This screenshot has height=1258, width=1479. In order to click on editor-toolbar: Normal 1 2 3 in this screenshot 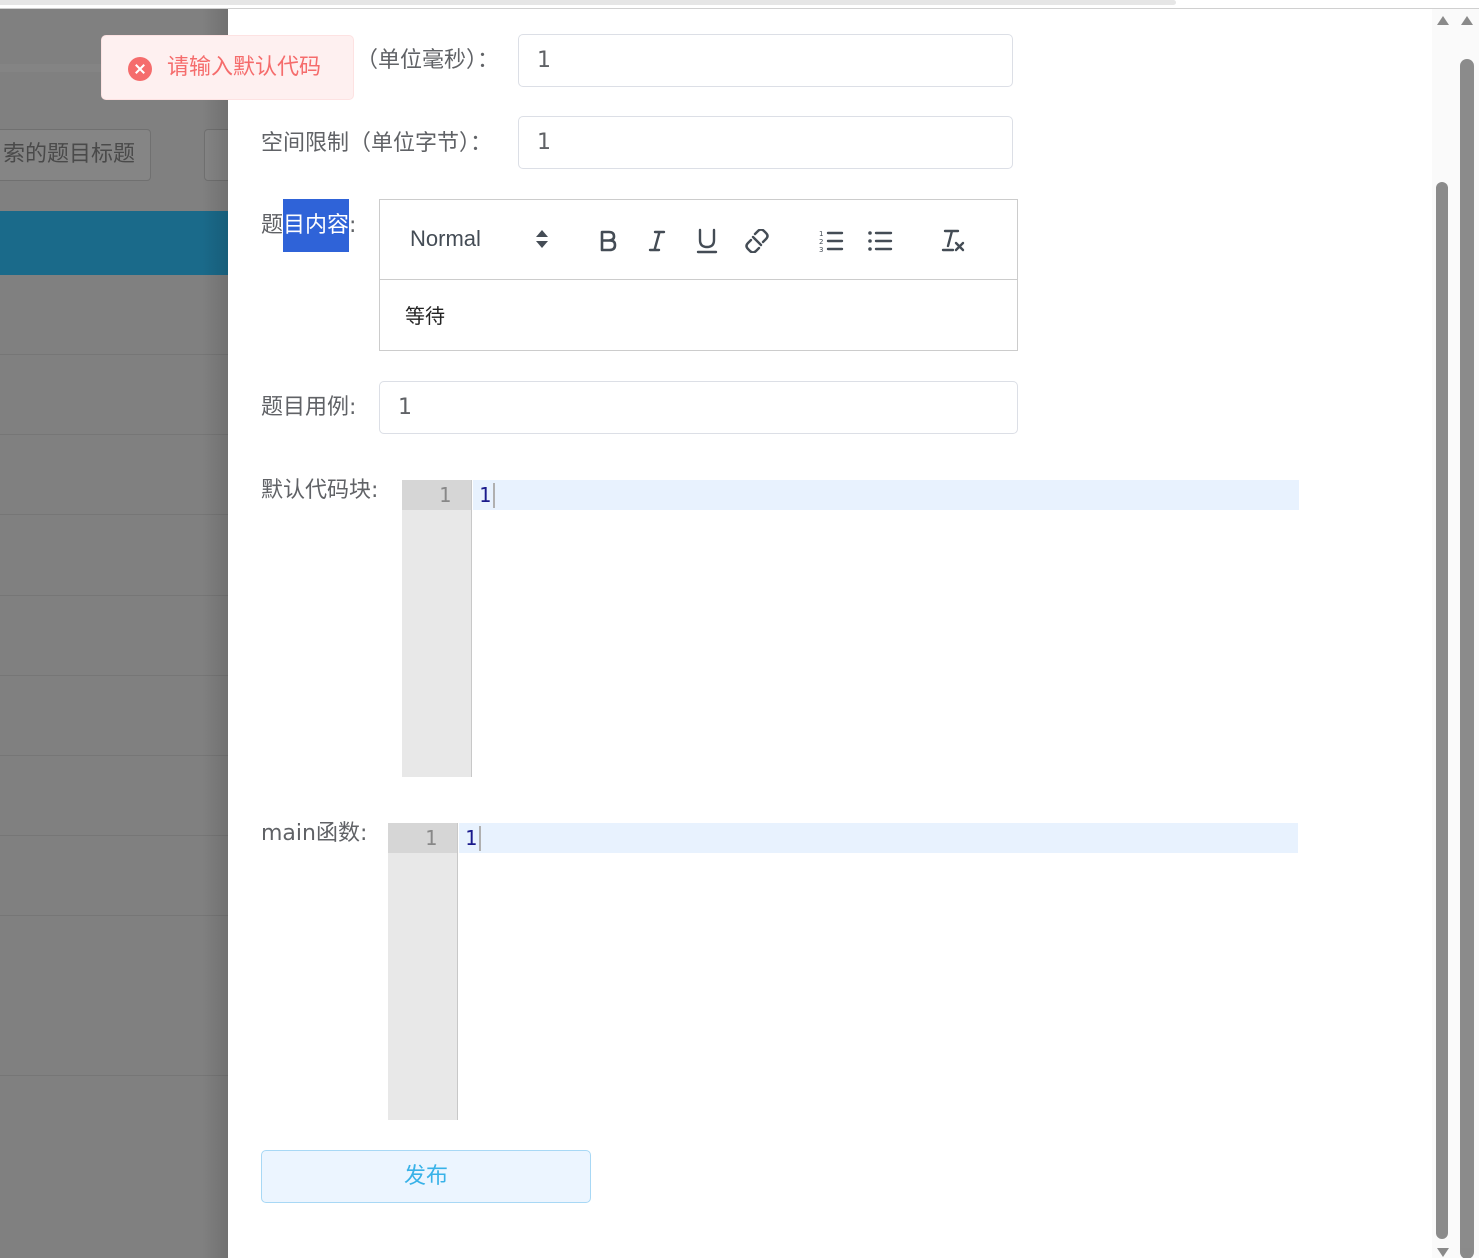, I will do `click(698, 240)`.